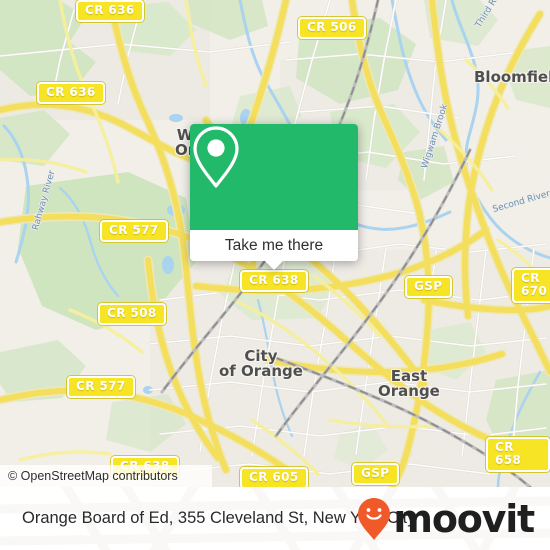 The width and height of the screenshot is (550, 550). What do you see at coordinates (132, 314) in the screenshot?
I see `road-shield-cr-508: CR 508` at bounding box center [132, 314].